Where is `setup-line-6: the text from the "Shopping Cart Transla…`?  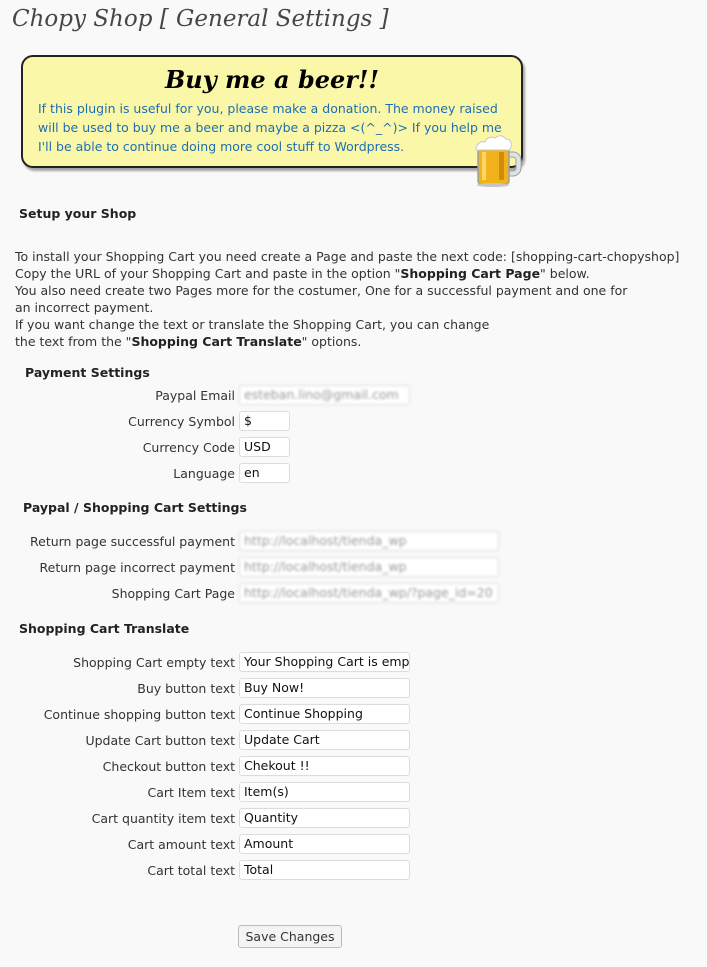 setup-line-6: the text from the "Shopping Cart Transla… is located at coordinates (188, 341).